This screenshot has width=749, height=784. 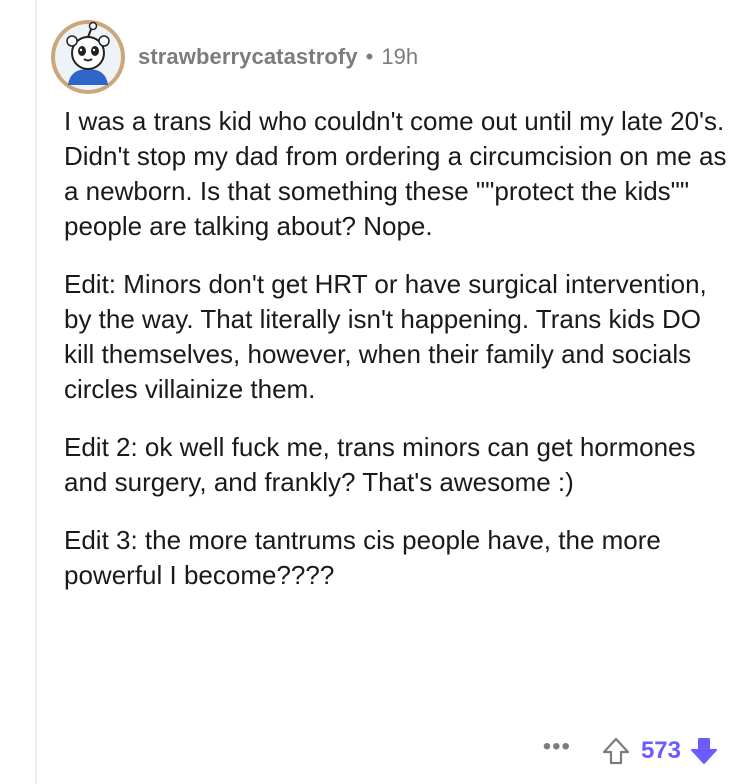 What do you see at coordinates (400, 56) in the screenshot?
I see `comment-timestamp: 19h` at bounding box center [400, 56].